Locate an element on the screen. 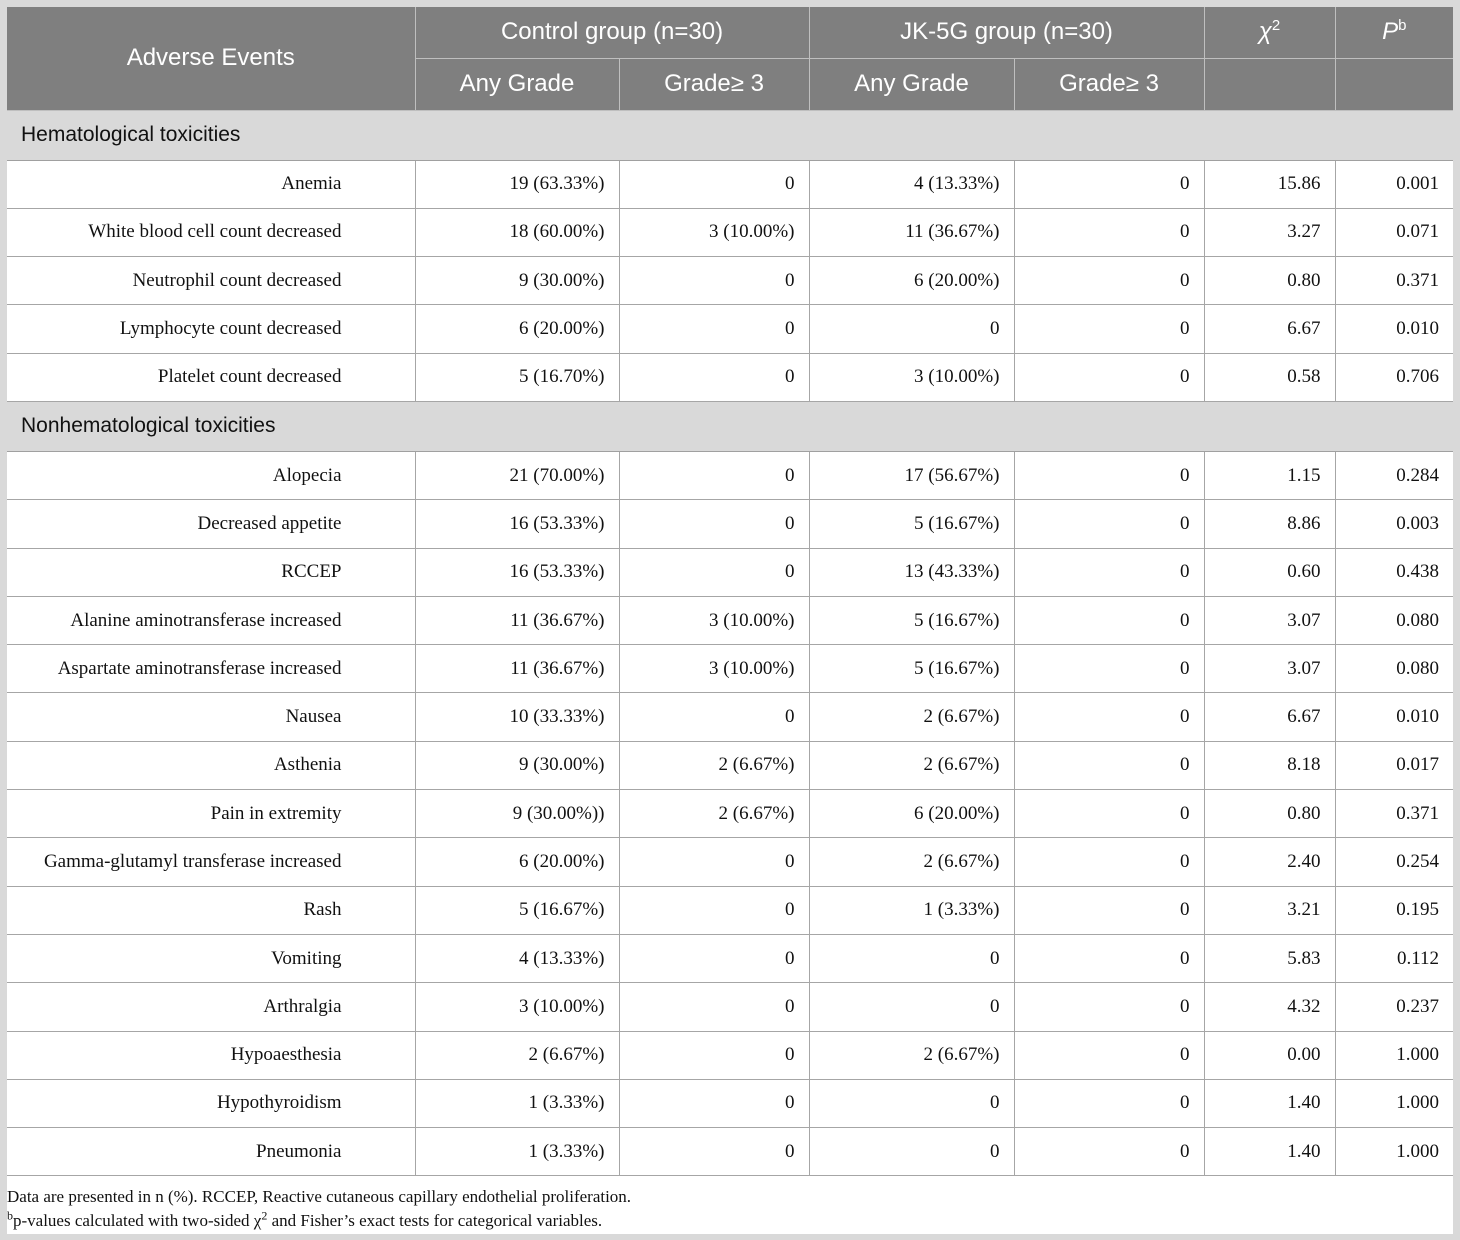 The height and width of the screenshot is (1240, 1460). header-control-any-grade: Any Grade is located at coordinates (517, 84).